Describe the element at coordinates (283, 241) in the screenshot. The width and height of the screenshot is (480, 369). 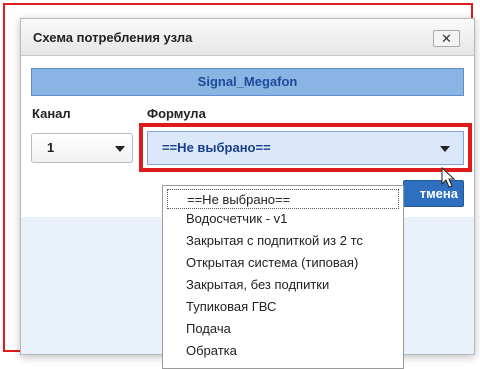
I see `dropdown-option: Закрытая с подпиткой из 2 тс` at that location.